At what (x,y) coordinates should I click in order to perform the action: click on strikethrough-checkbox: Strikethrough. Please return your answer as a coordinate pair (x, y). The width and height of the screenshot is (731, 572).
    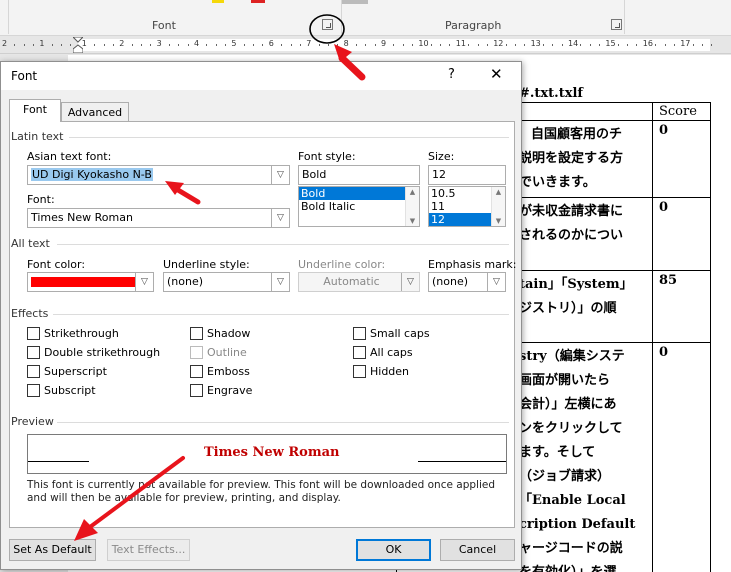
    Looking at the image, I should click on (73, 334).